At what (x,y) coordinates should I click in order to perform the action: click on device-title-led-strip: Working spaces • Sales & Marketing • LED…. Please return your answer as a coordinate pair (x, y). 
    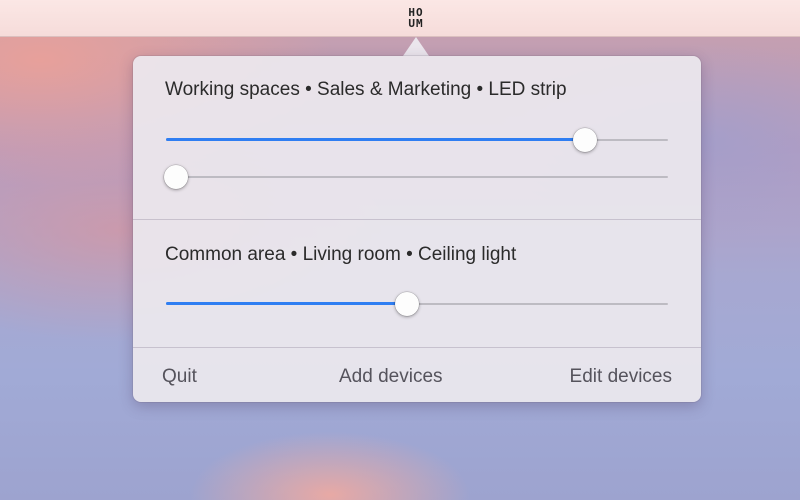
    Looking at the image, I should click on (366, 89).